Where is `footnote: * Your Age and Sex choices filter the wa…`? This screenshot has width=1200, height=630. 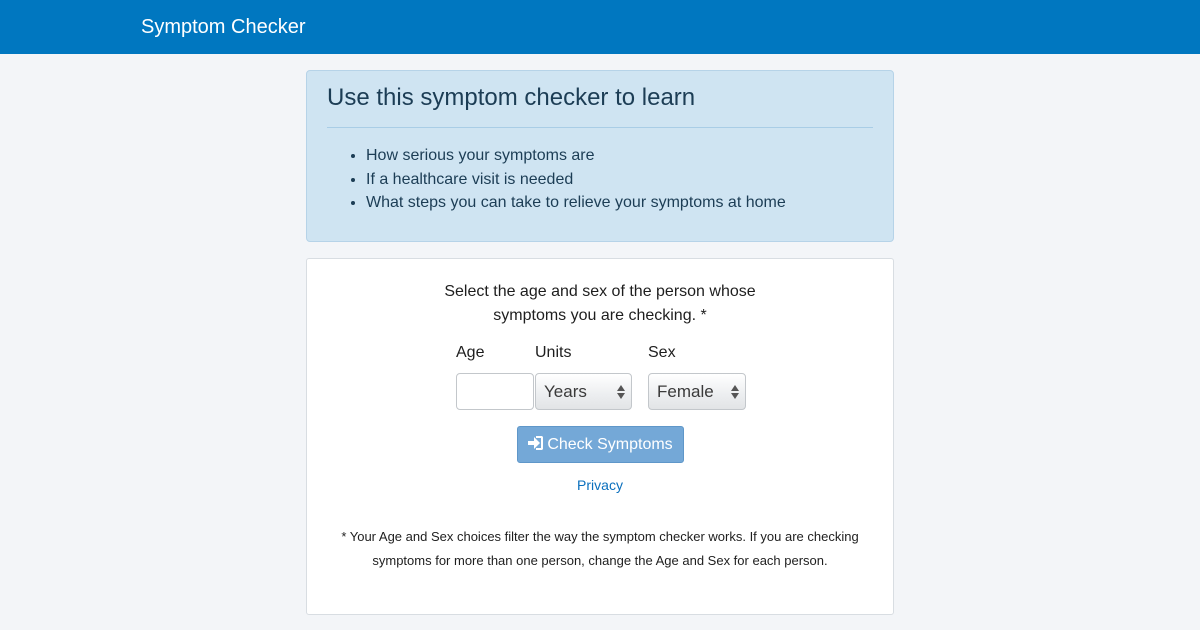
footnote: * Your Age and Sex choices filter the wa… is located at coordinates (600, 549).